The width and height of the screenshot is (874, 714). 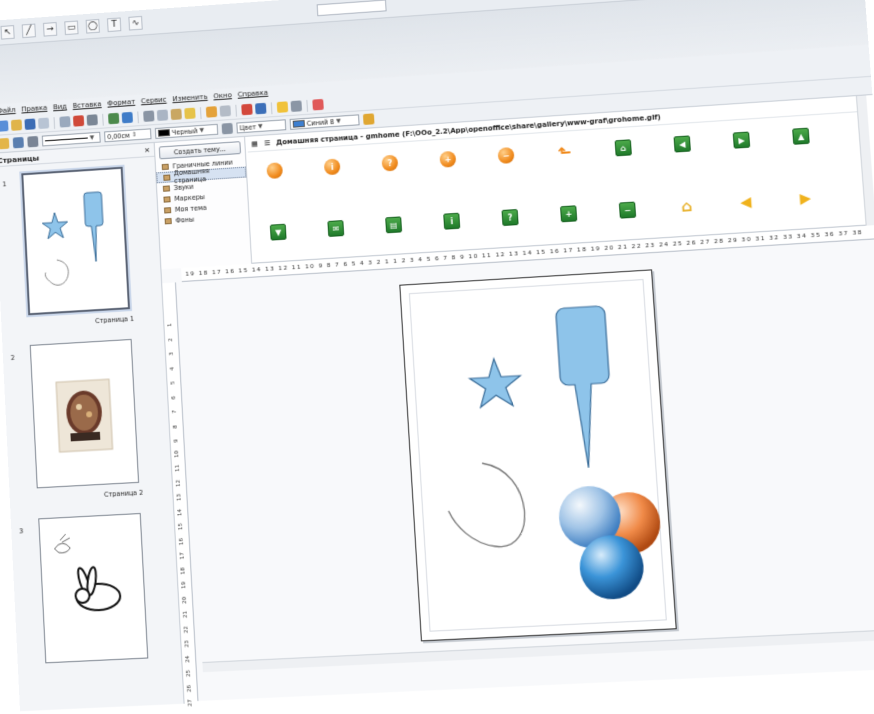 What do you see at coordinates (4, 184) in the screenshot?
I see `page-number: 1` at bounding box center [4, 184].